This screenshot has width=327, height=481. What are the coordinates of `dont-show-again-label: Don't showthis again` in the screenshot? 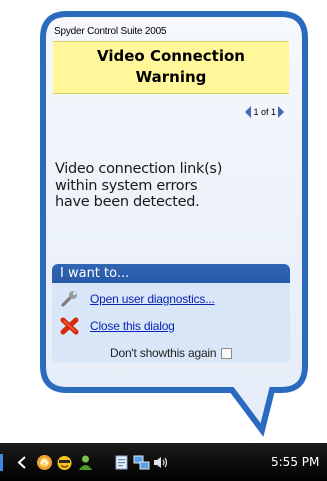 It's located at (163, 353).